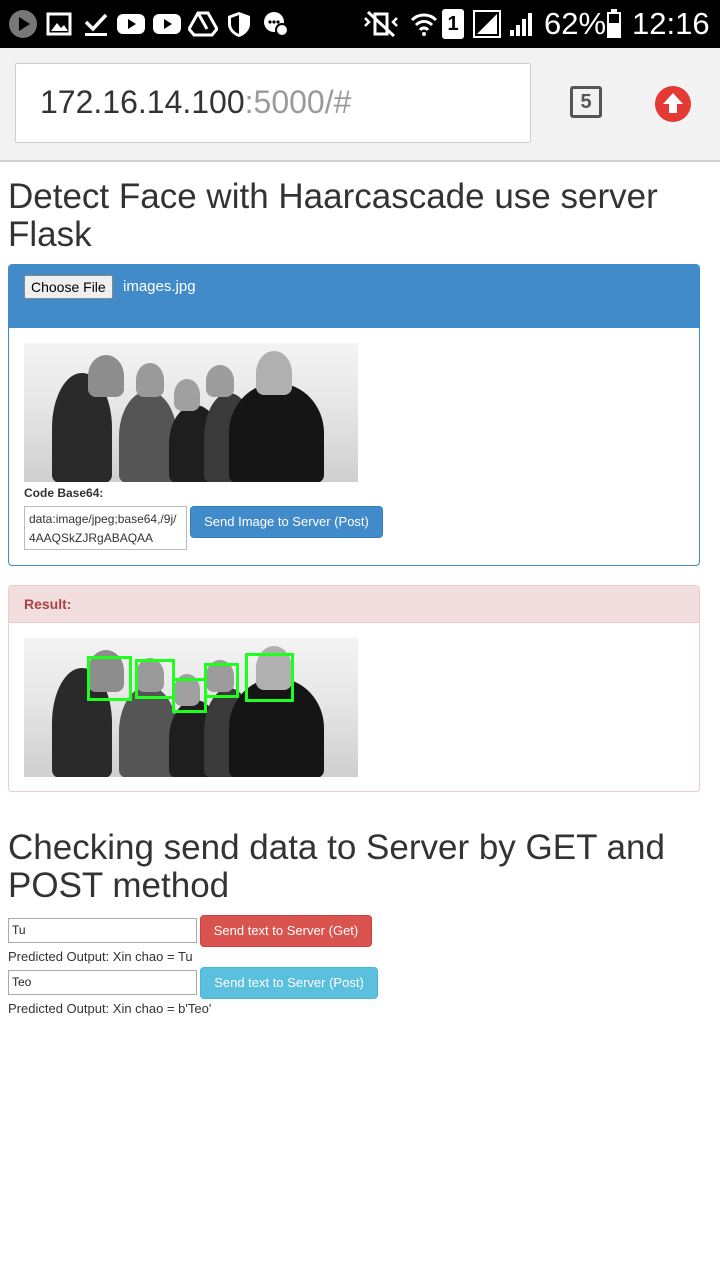 The height and width of the screenshot is (1280, 720). I want to click on battery-icon, so click(614, 23).